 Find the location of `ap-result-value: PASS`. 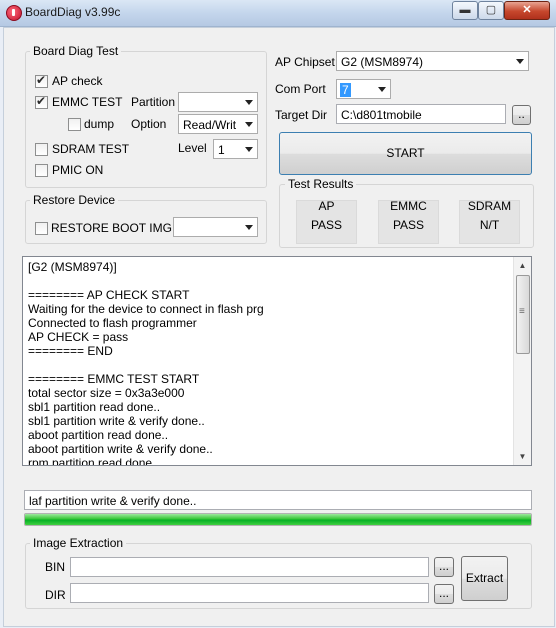

ap-result-value: PASS is located at coordinates (326, 225).